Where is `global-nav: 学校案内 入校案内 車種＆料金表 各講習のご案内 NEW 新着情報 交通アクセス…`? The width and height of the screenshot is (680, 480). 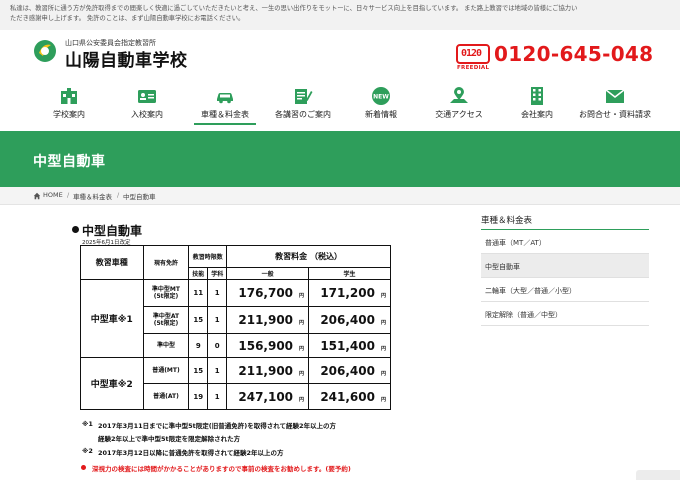
global-nav: 学校案内 入校案内 車種＆料金表 各講習のご案内 NEW 新着情報 交通アクセス… is located at coordinates (342, 106).